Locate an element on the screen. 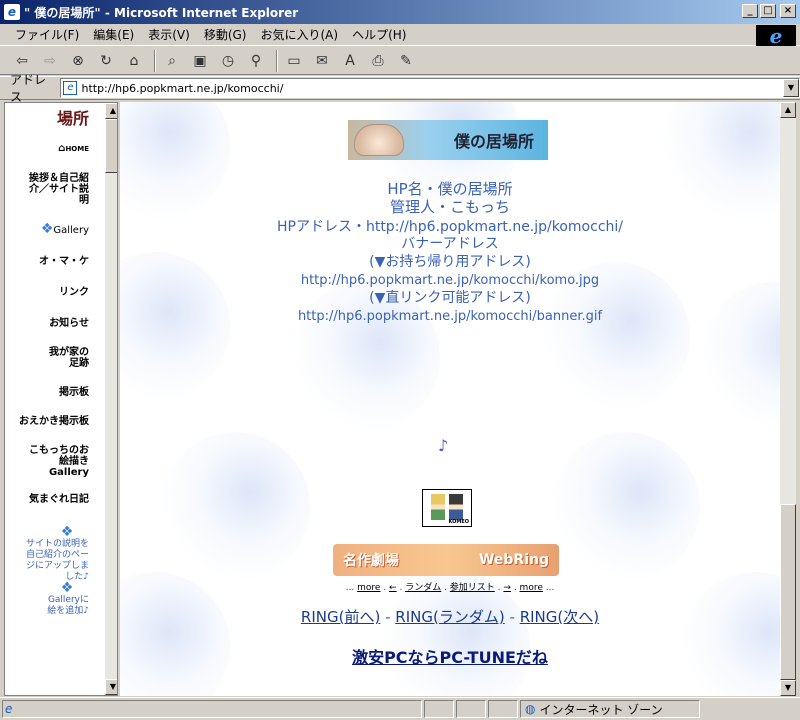 The image size is (800, 720). window-title: " 僕の居場所" - Microsoft Internet Explorer is located at coordinates (161, 12).